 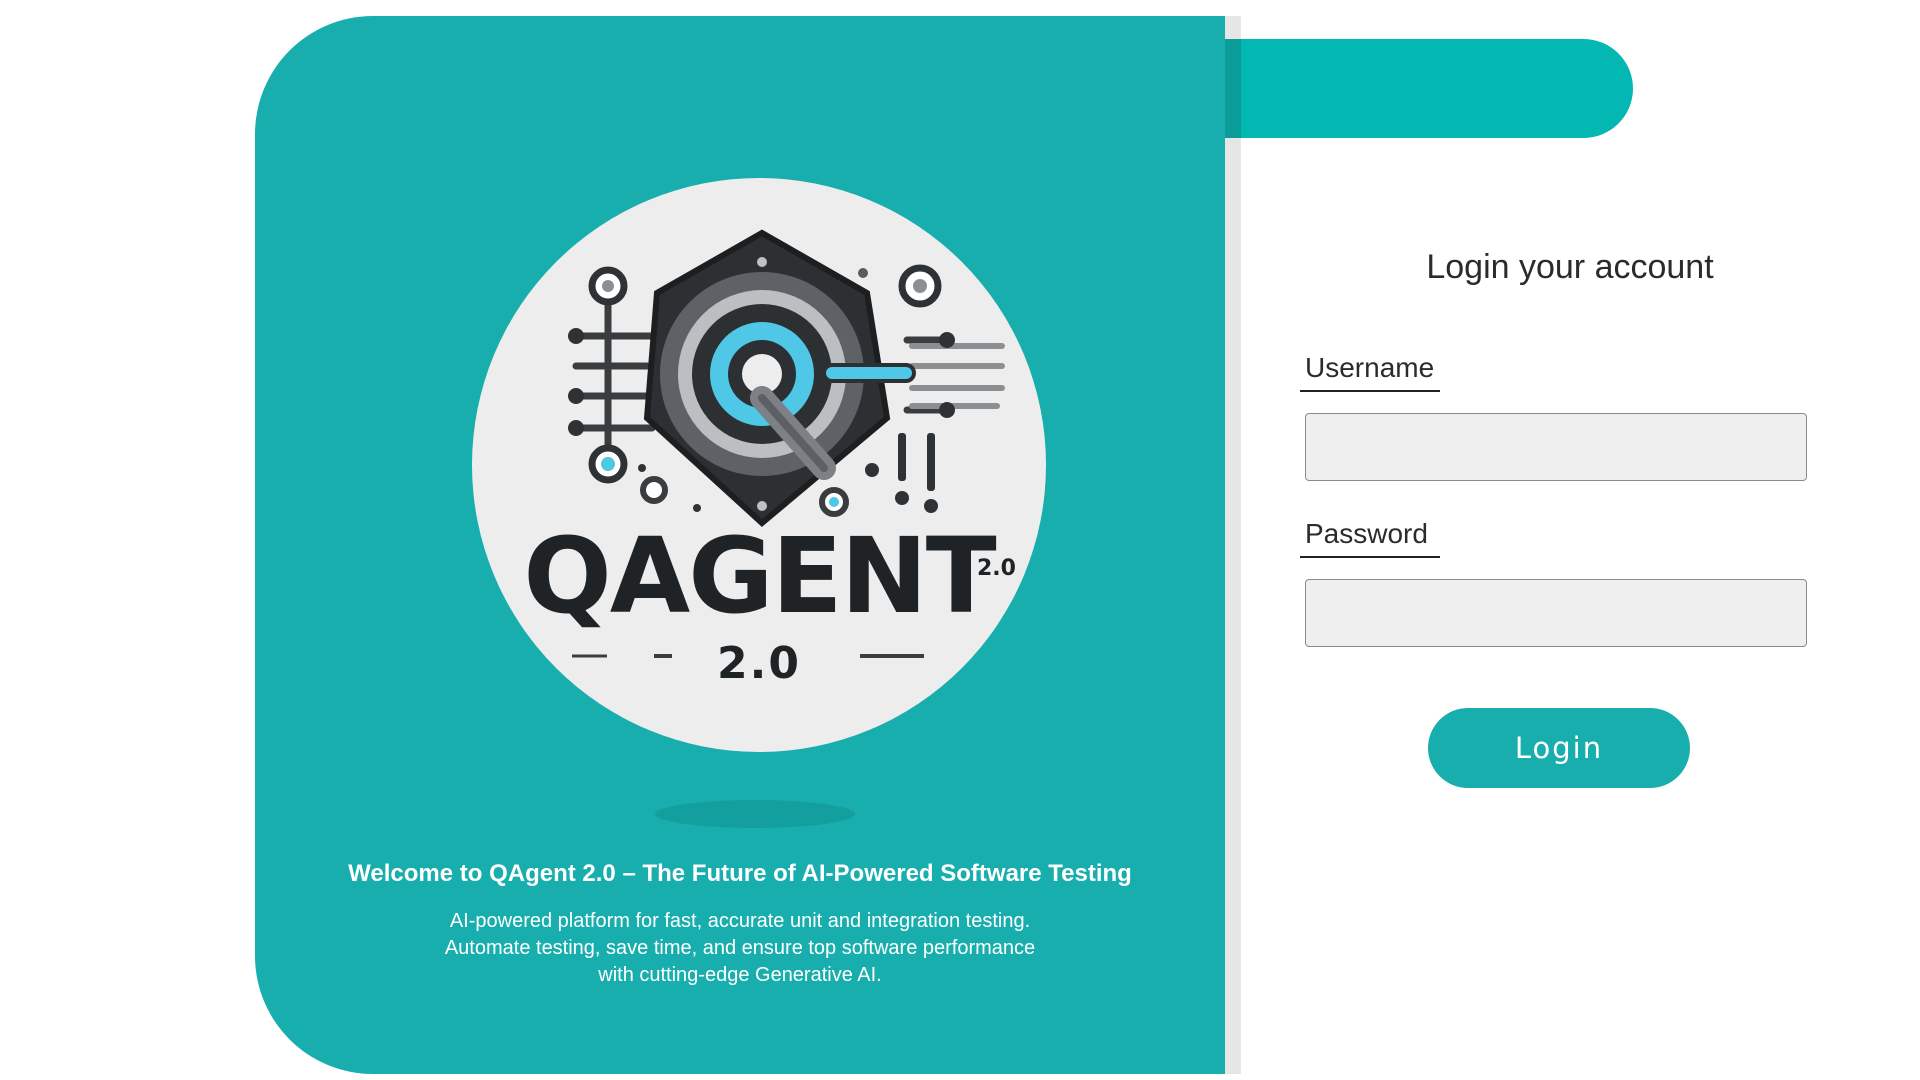 What do you see at coordinates (1370, 538) in the screenshot?
I see `password-label: Password` at bounding box center [1370, 538].